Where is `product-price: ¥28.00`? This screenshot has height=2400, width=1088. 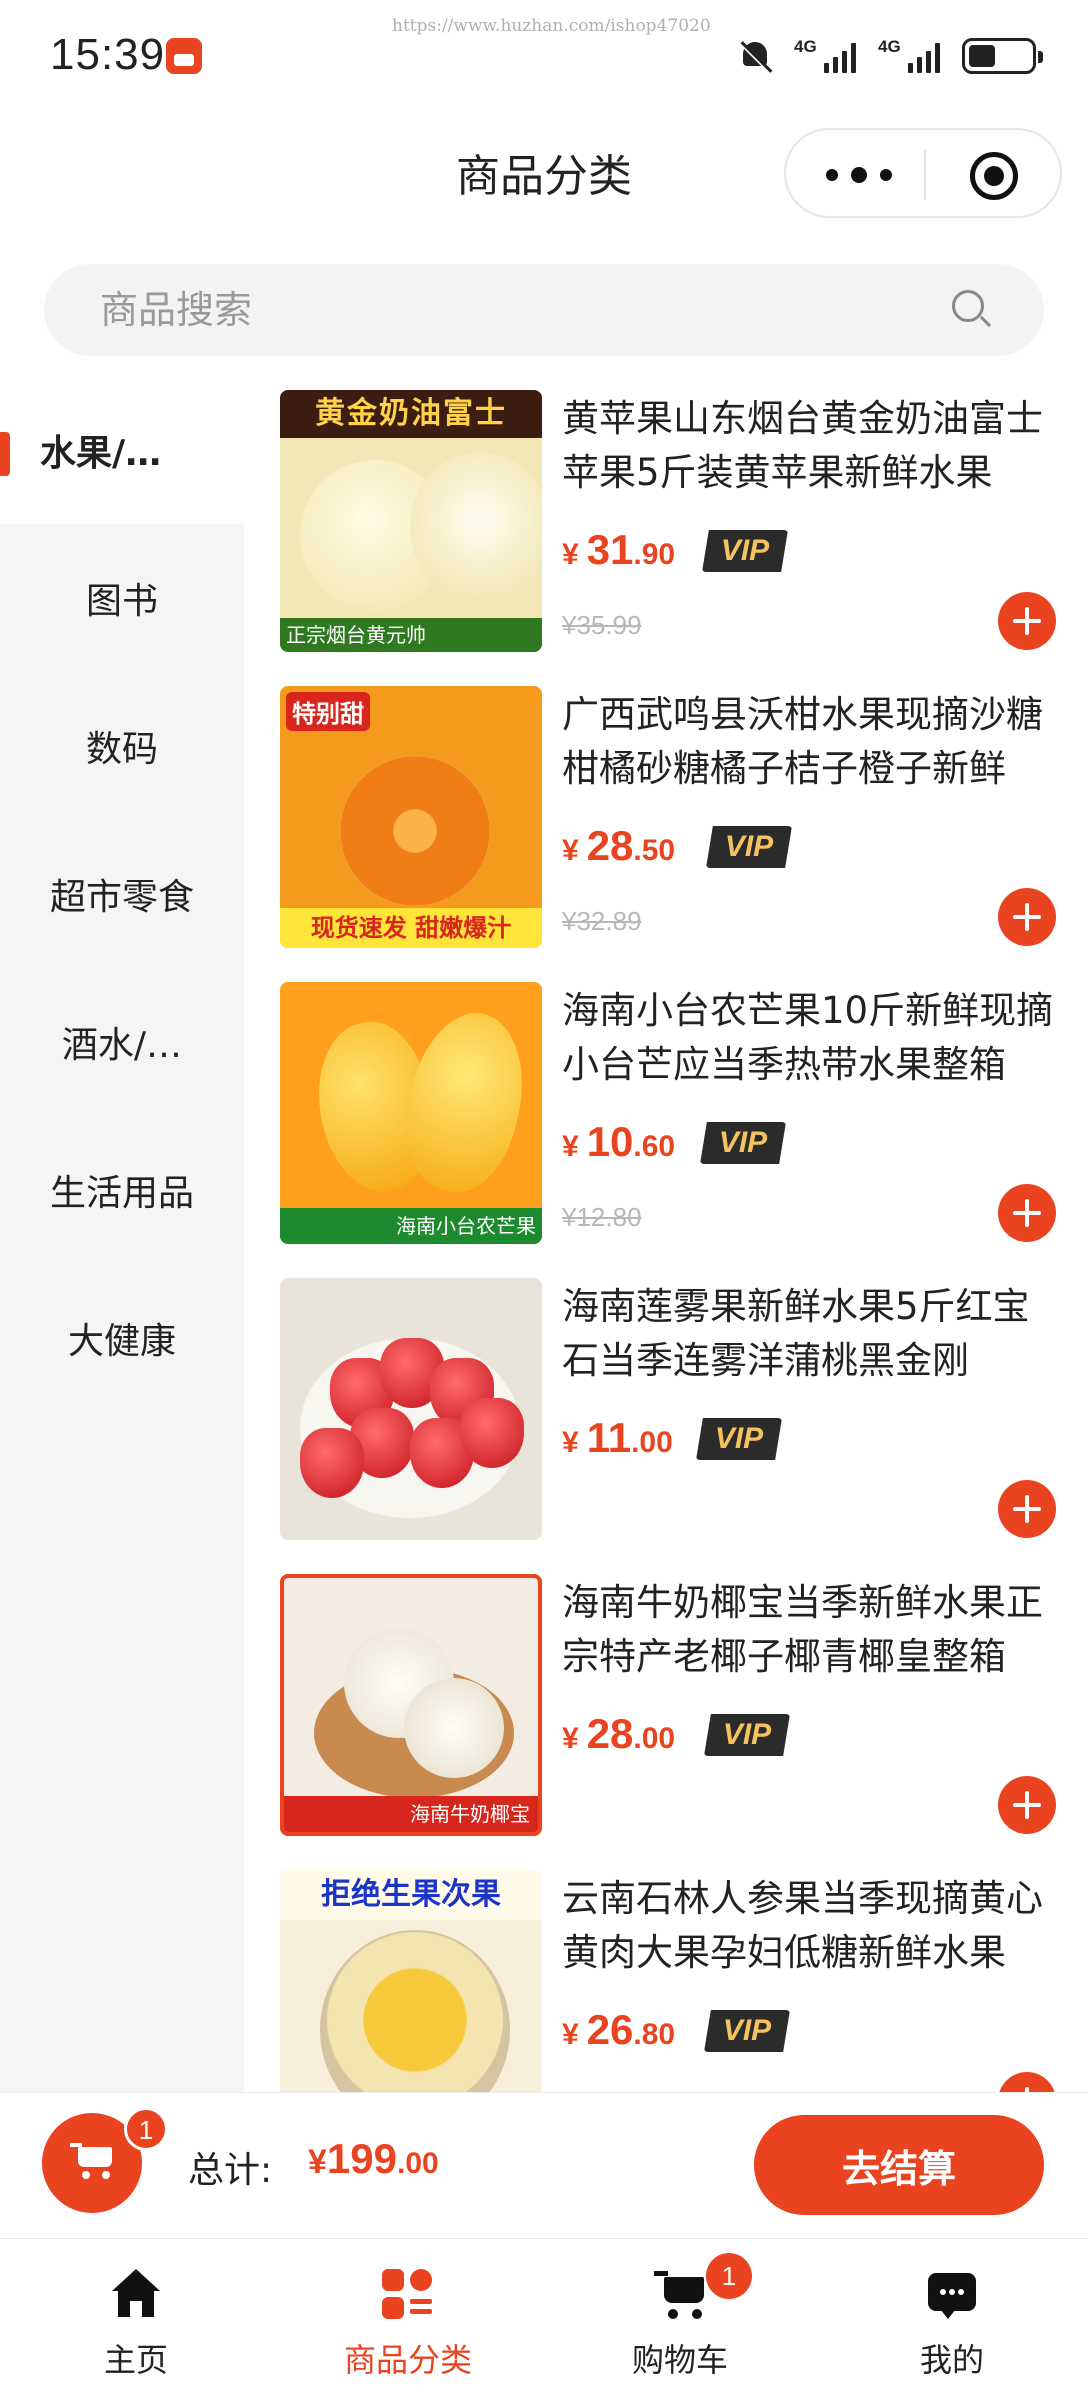
product-price: ¥28.00 is located at coordinates (618, 1734).